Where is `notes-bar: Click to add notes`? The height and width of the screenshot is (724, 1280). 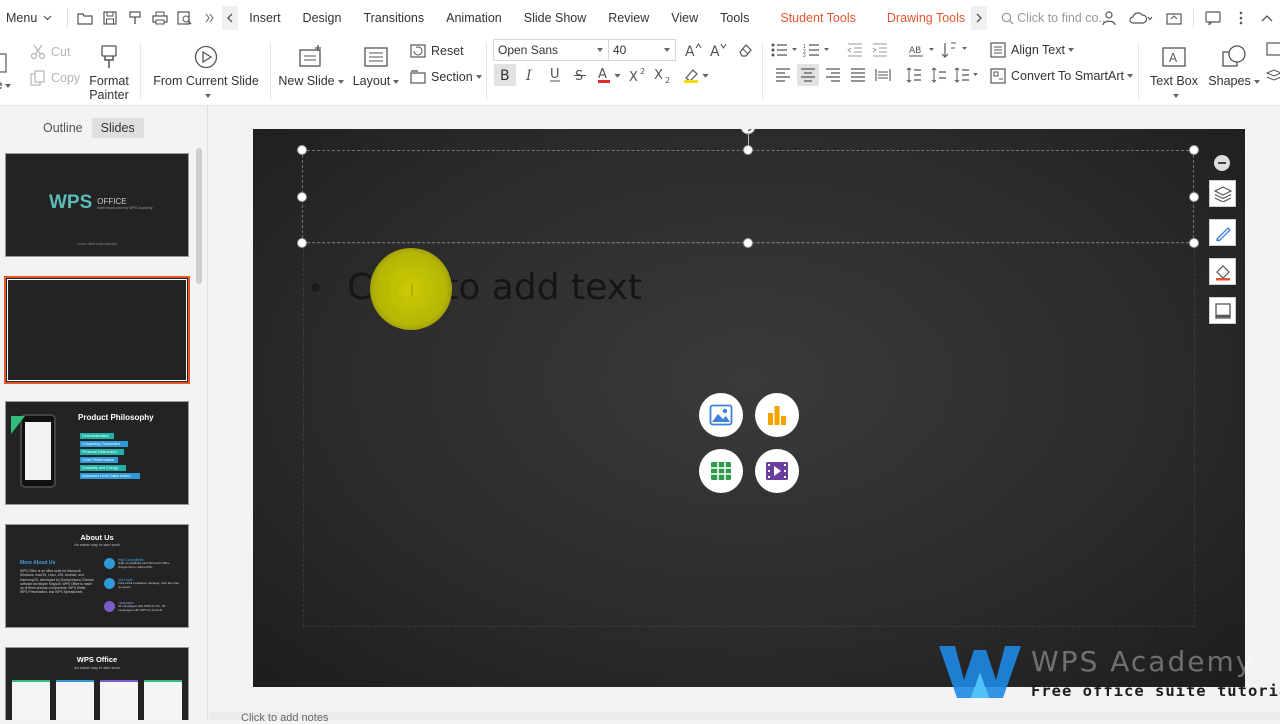
notes-bar: Click to add notes is located at coordinates (744, 716).